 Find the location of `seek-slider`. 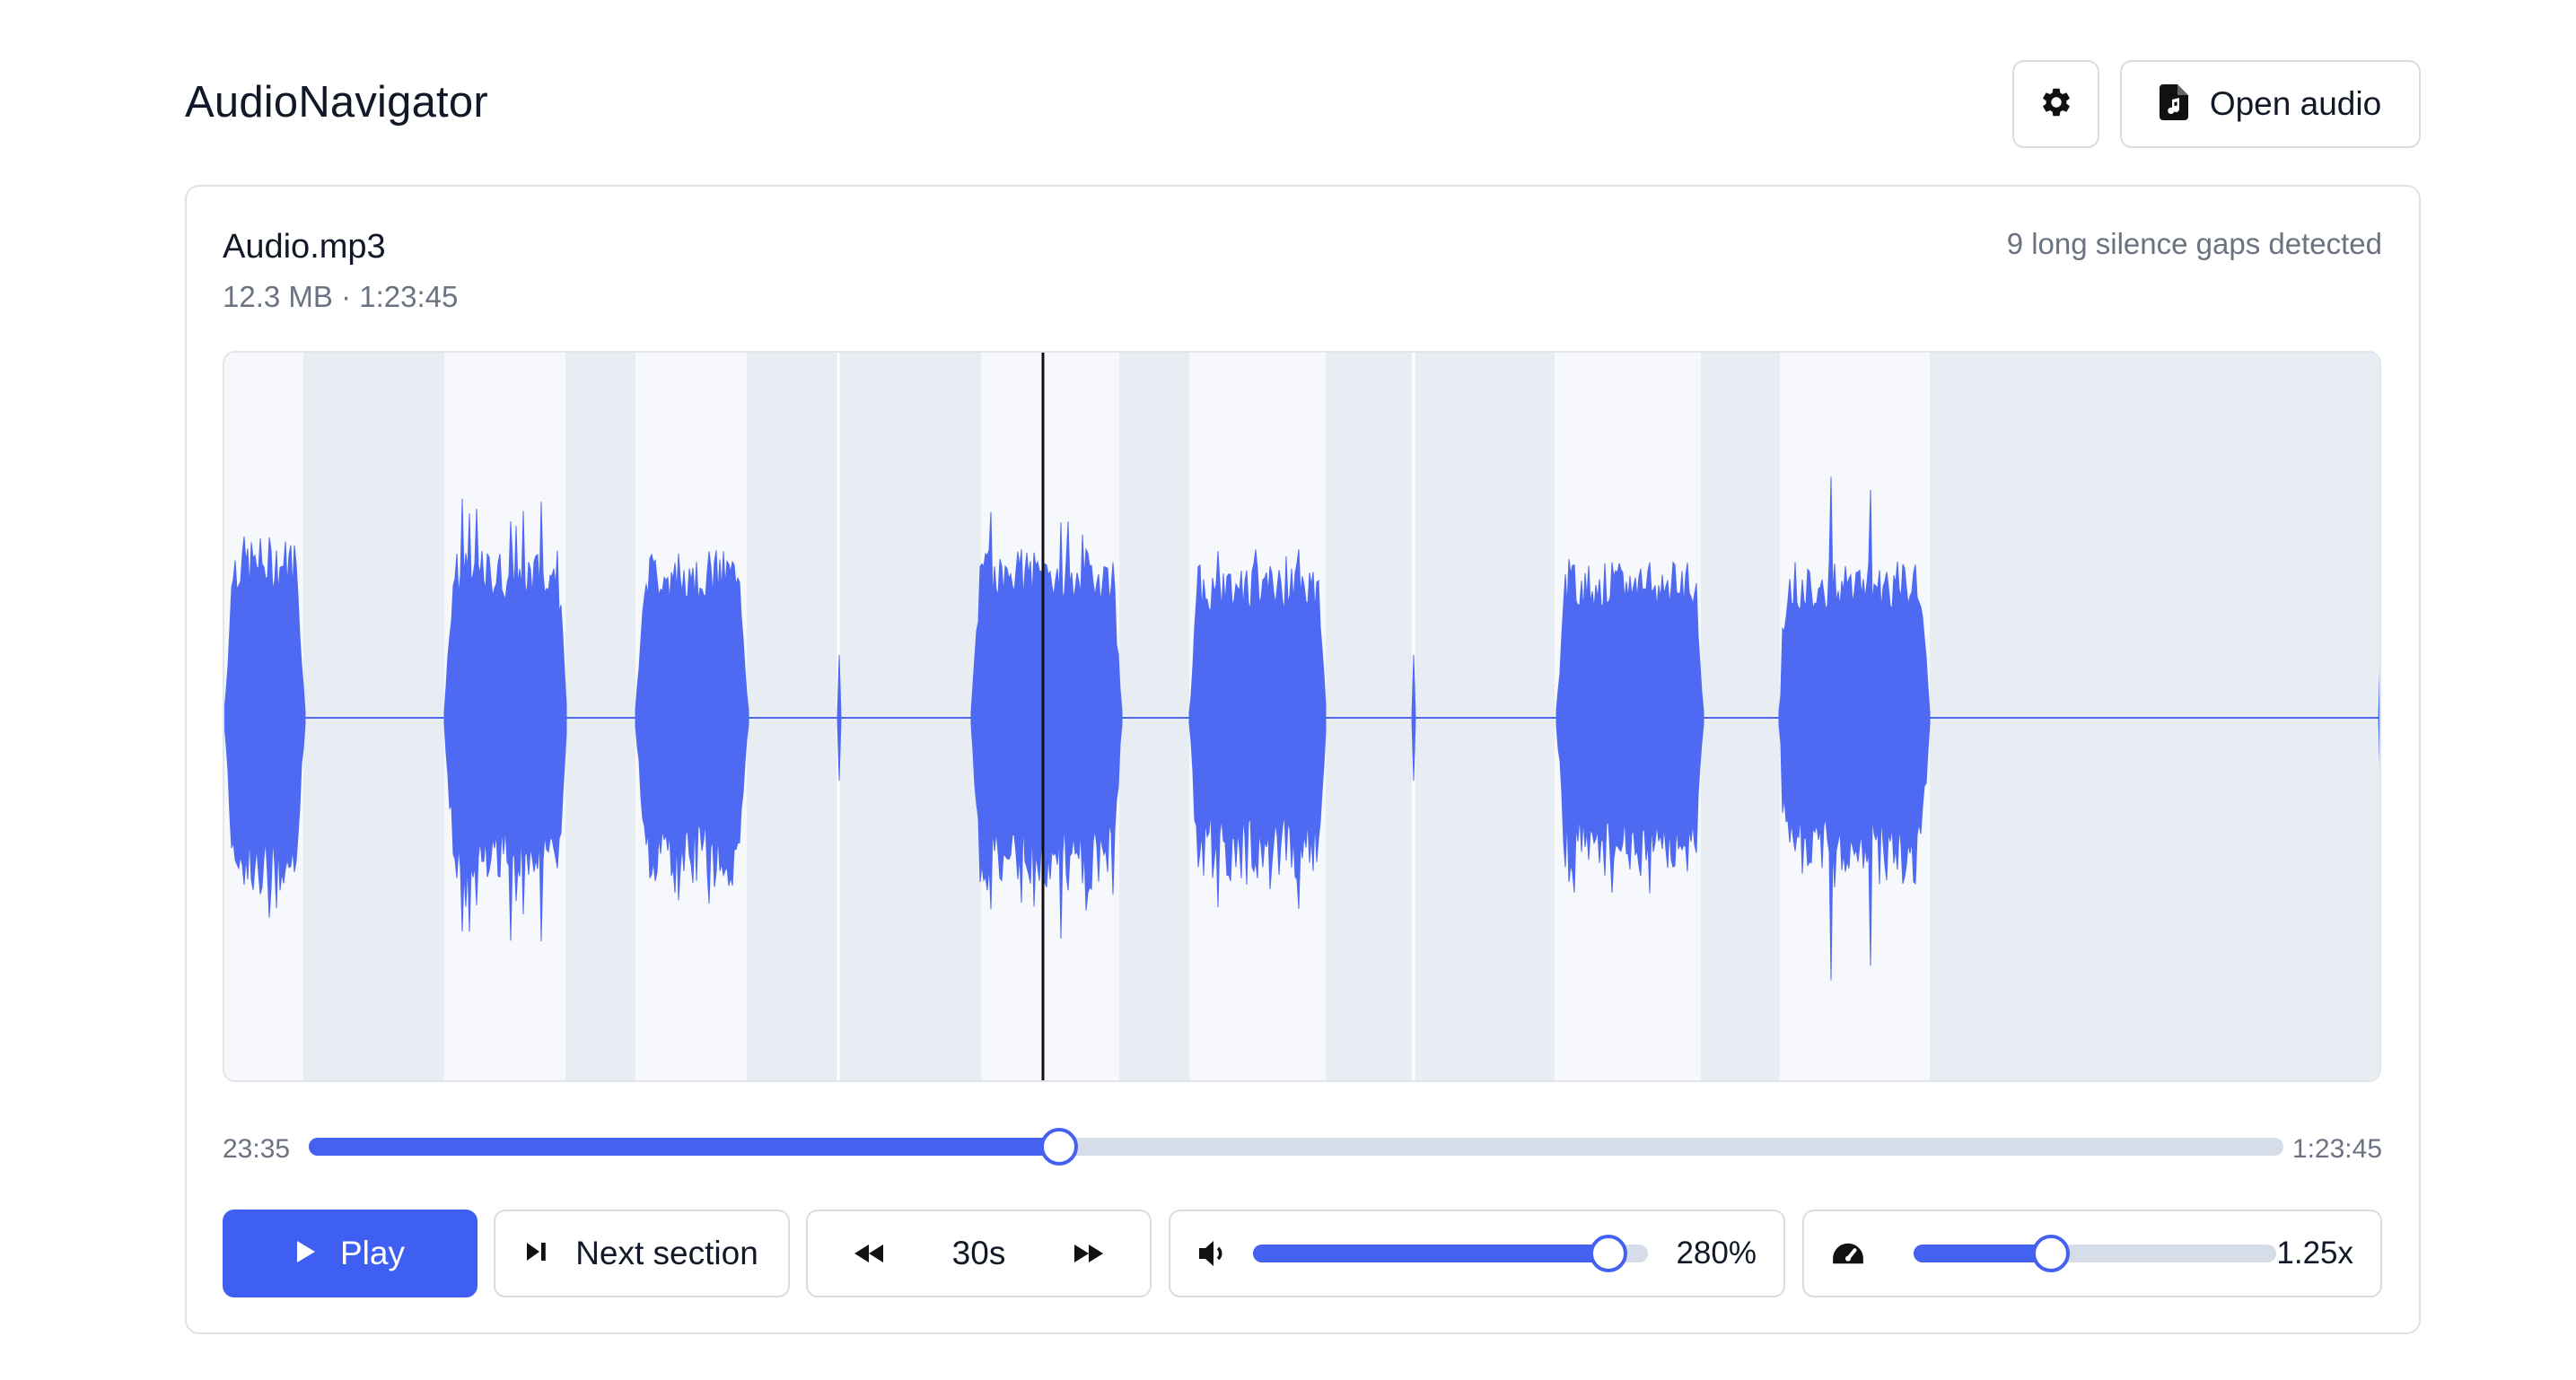

seek-slider is located at coordinates (1296, 1147).